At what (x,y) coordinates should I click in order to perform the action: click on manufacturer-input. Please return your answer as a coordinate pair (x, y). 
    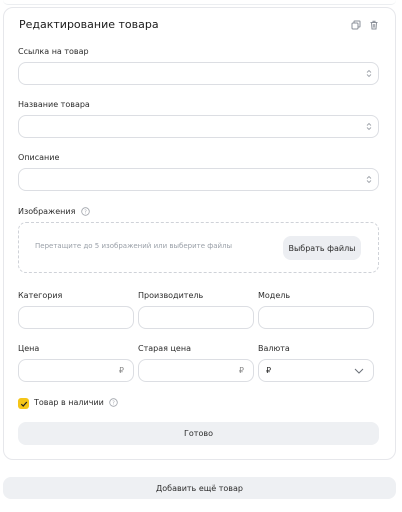
    Looking at the image, I should click on (196, 317).